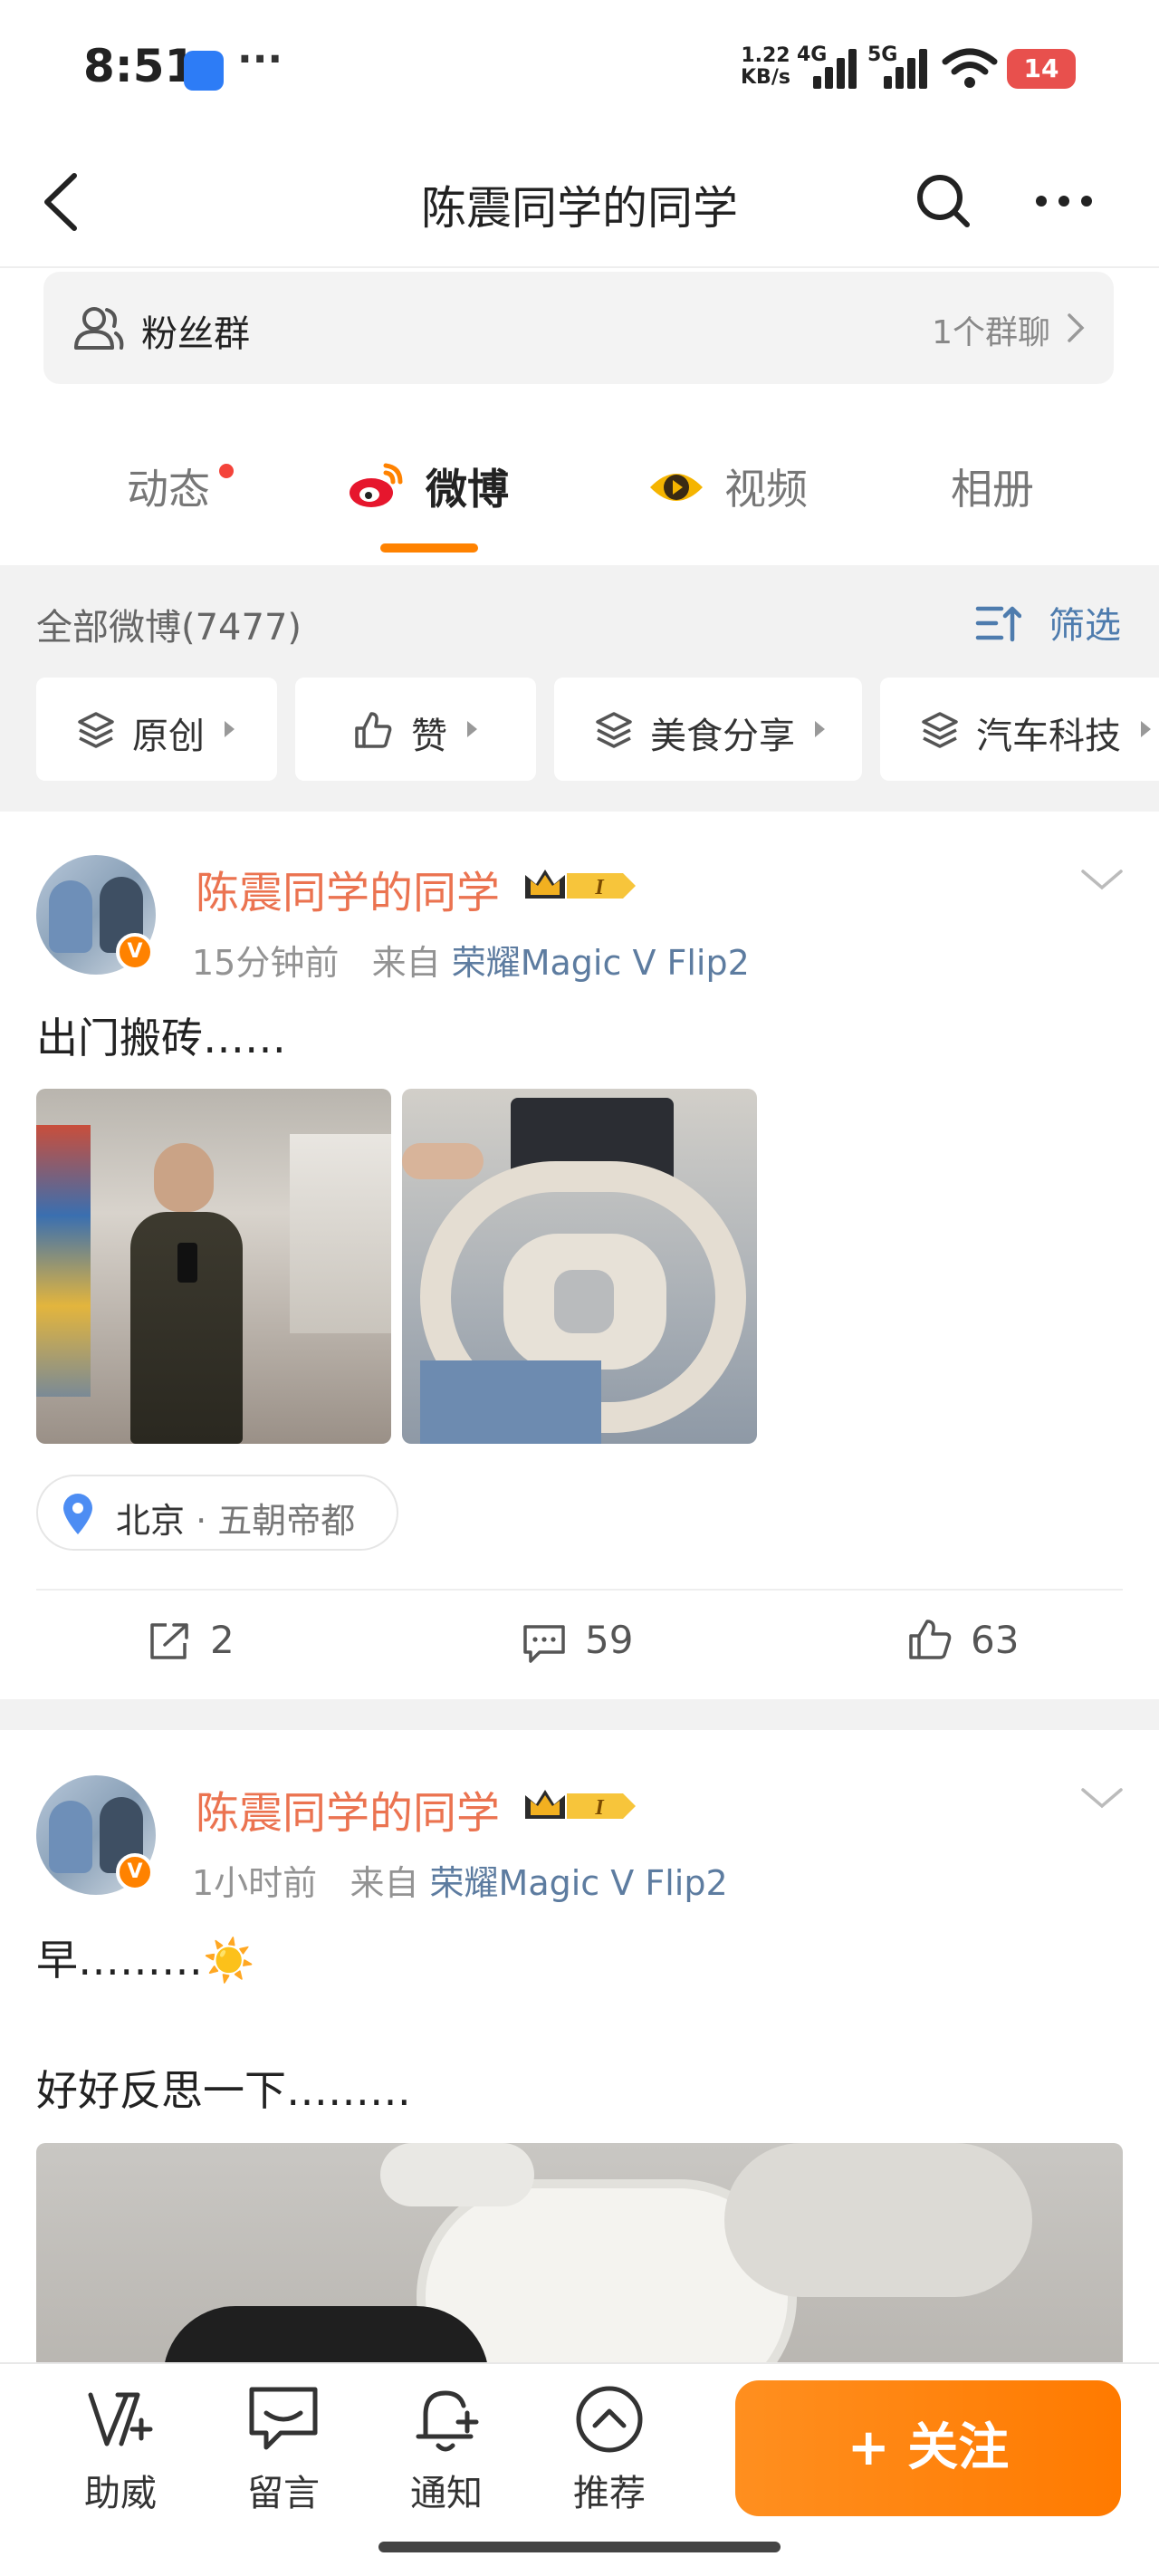 The image size is (1159, 2576). Describe the element at coordinates (545, 1643) in the screenshot. I see `comment-icon` at that location.